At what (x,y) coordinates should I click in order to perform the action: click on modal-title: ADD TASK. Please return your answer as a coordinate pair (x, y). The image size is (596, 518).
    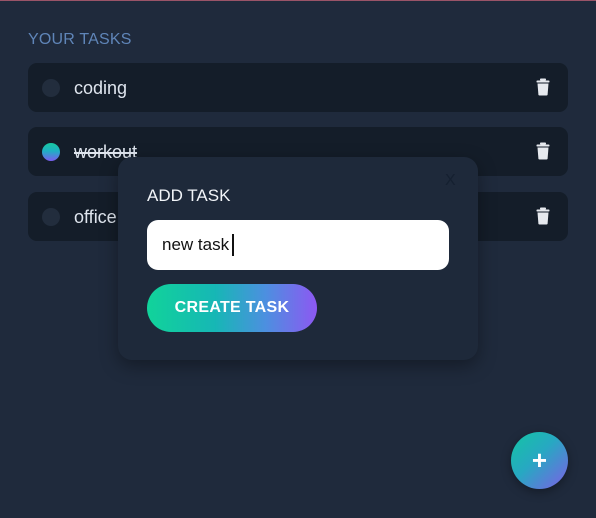
    Looking at the image, I should click on (189, 195).